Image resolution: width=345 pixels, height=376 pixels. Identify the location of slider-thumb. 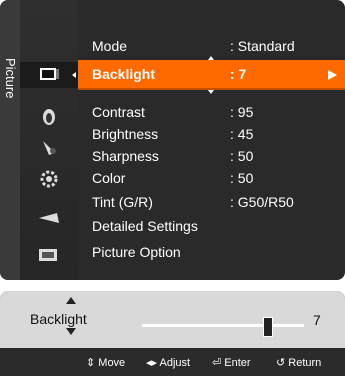
(268, 327).